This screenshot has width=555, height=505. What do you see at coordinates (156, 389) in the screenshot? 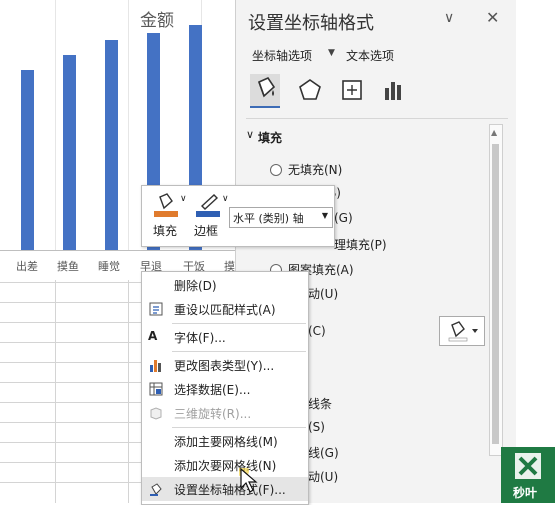
I see `select-data-icon` at bounding box center [156, 389].